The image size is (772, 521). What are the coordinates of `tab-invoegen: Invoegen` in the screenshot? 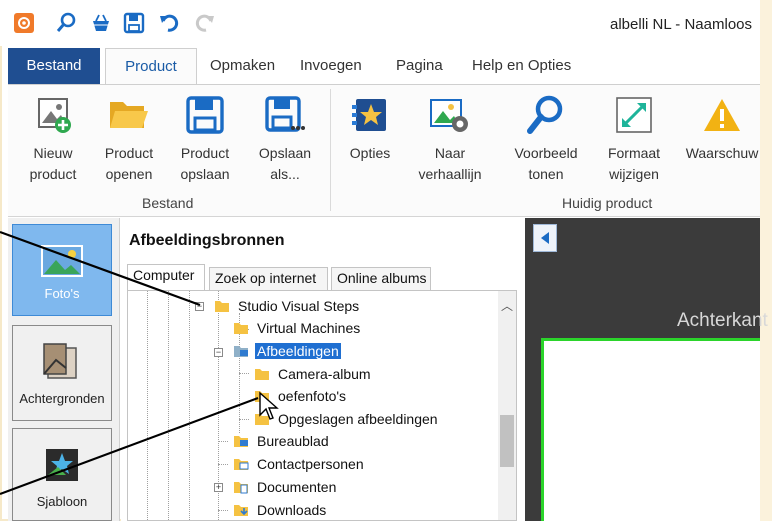 It's located at (331, 66).